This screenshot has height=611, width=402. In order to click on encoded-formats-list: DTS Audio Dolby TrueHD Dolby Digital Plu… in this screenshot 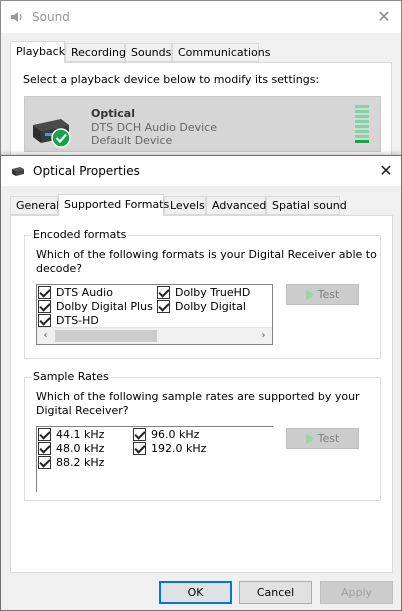, I will do `click(154, 314)`.